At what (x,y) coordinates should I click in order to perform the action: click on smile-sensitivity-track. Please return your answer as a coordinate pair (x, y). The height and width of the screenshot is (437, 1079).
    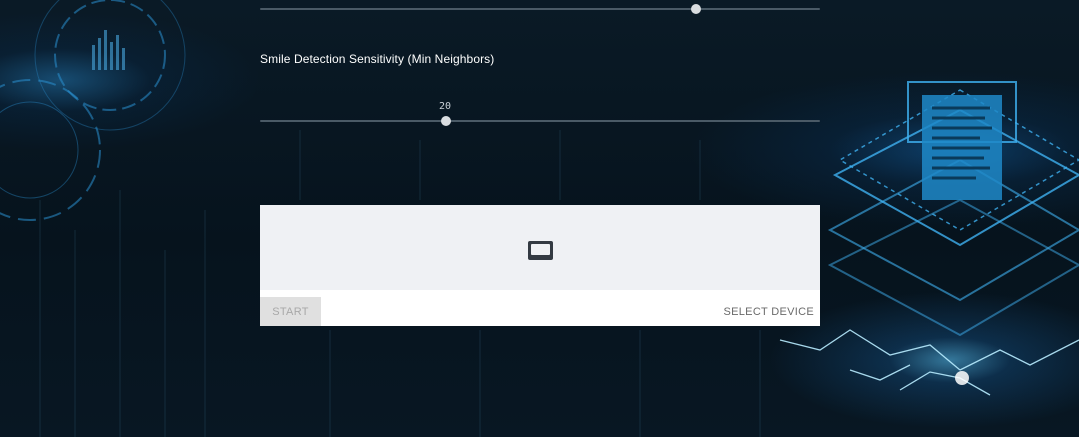
    Looking at the image, I should click on (540, 121).